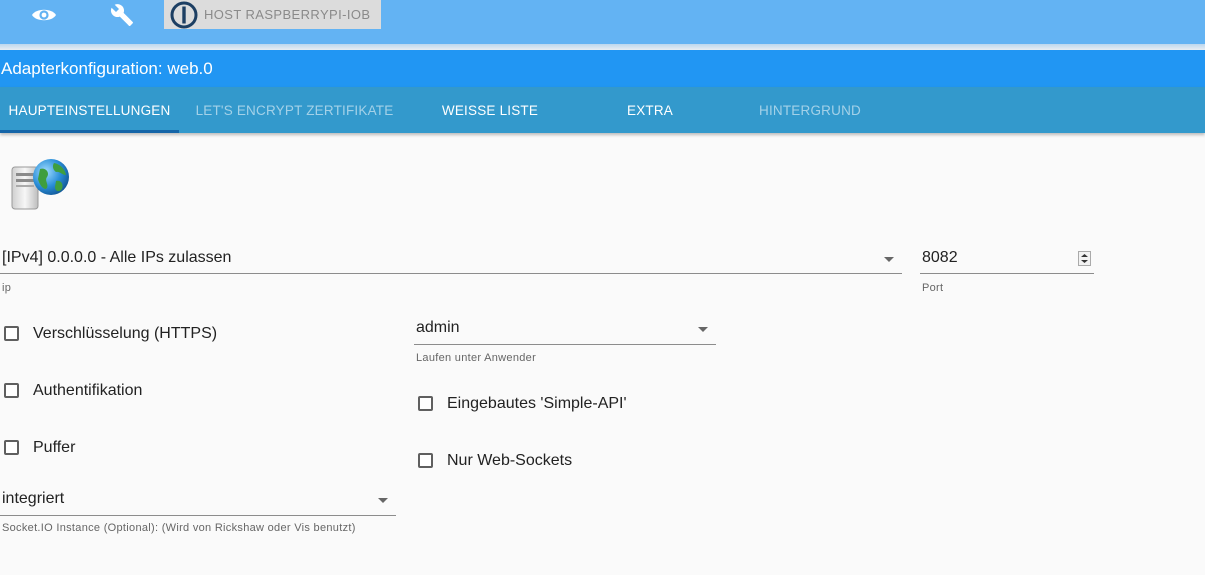 This screenshot has height=575, width=1205. What do you see at coordinates (54, 448) in the screenshot?
I see `cache-label: Puffer` at bounding box center [54, 448].